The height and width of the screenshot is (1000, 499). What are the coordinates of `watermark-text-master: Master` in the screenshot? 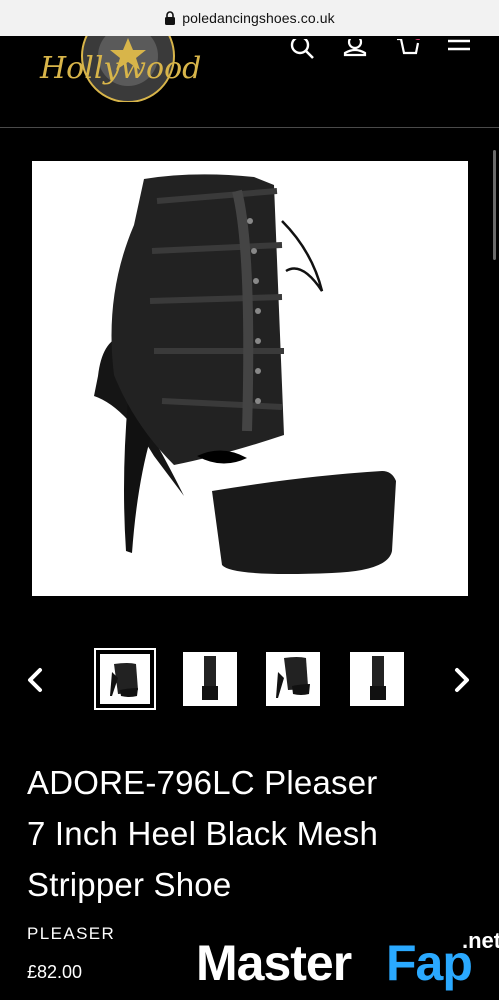 It's located at (274, 963).